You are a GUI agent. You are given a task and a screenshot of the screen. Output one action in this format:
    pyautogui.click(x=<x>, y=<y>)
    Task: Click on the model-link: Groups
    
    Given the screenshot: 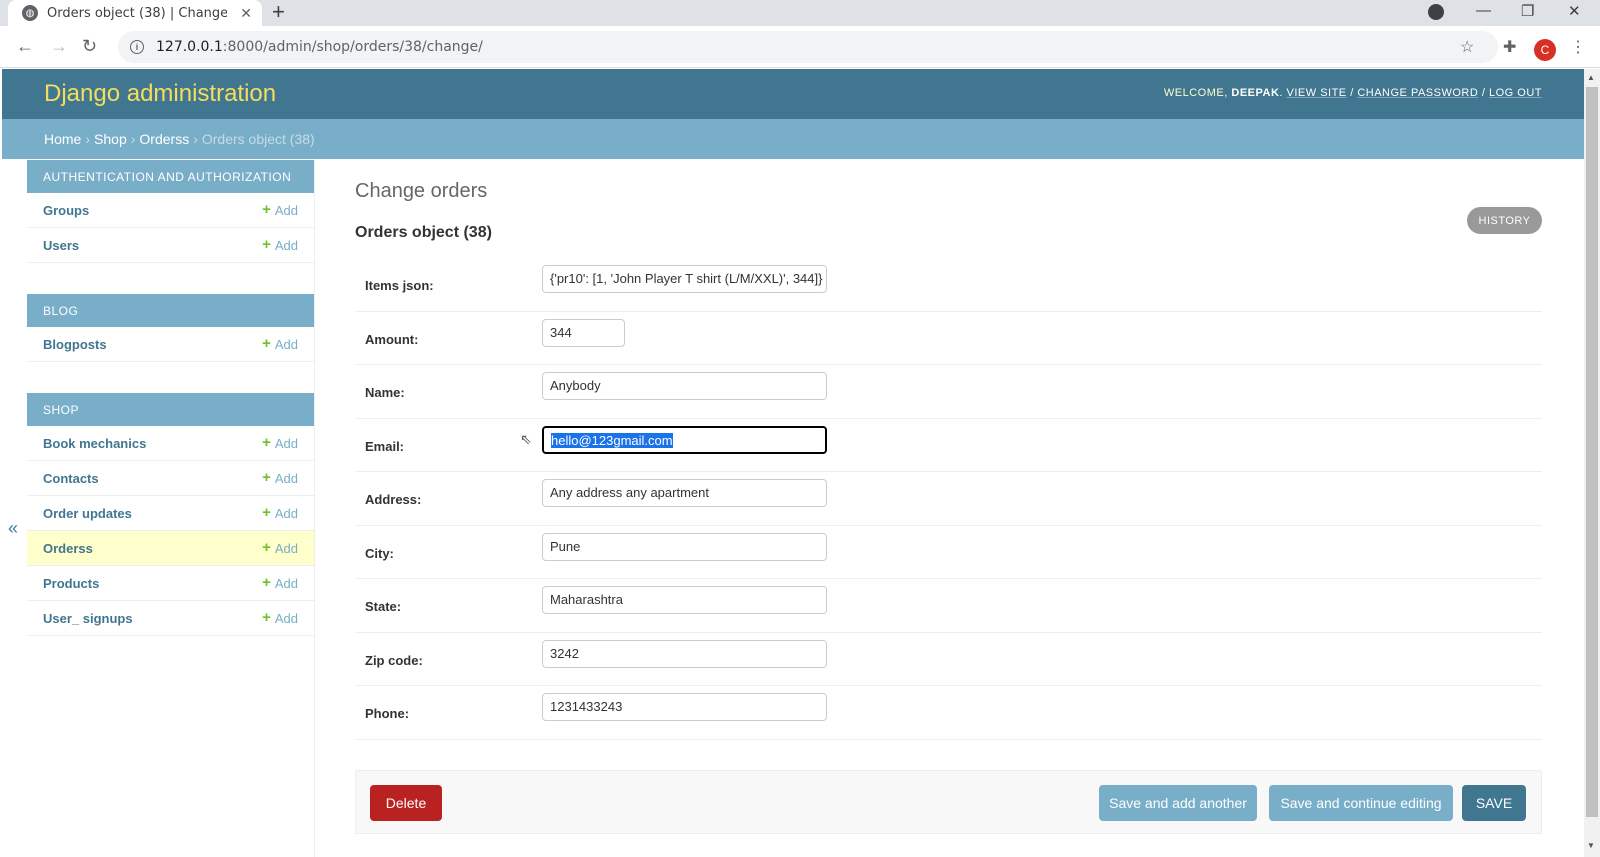 What is the action you would take?
    pyautogui.click(x=66, y=210)
    